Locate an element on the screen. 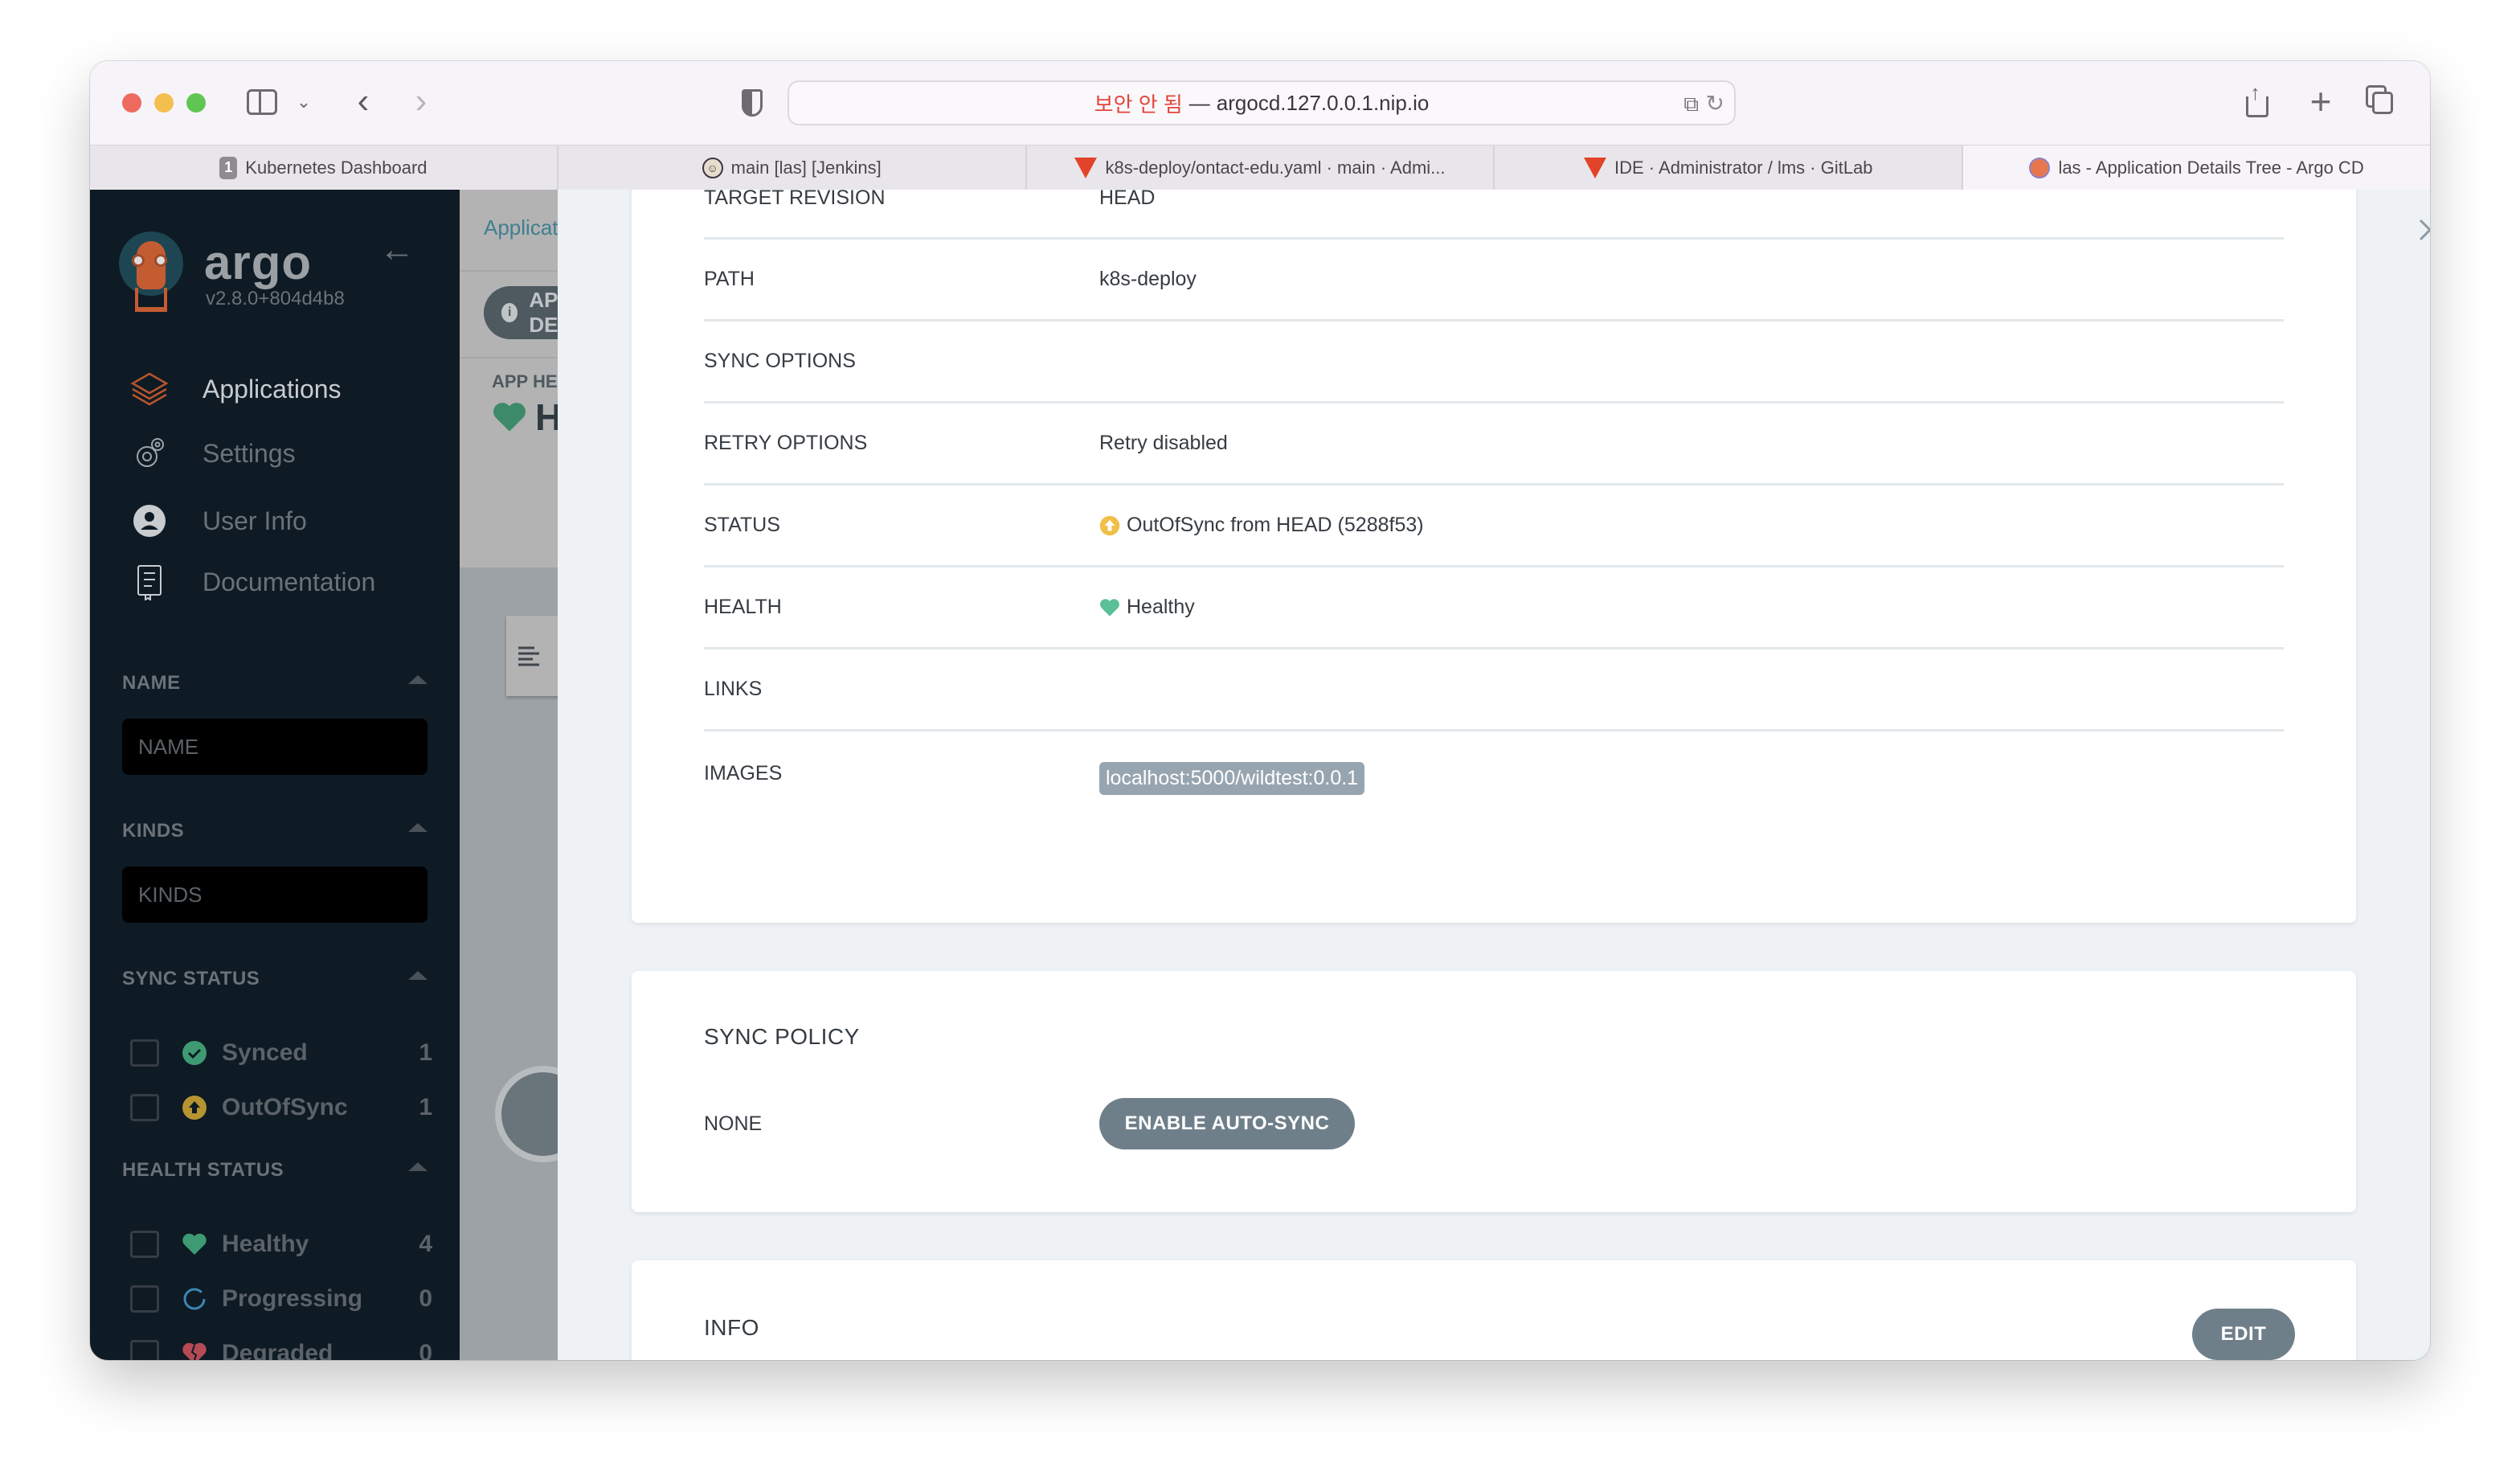 The height and width of the screenshot is (1479, 2520). close-icon is located at coordinates (2424, 230).